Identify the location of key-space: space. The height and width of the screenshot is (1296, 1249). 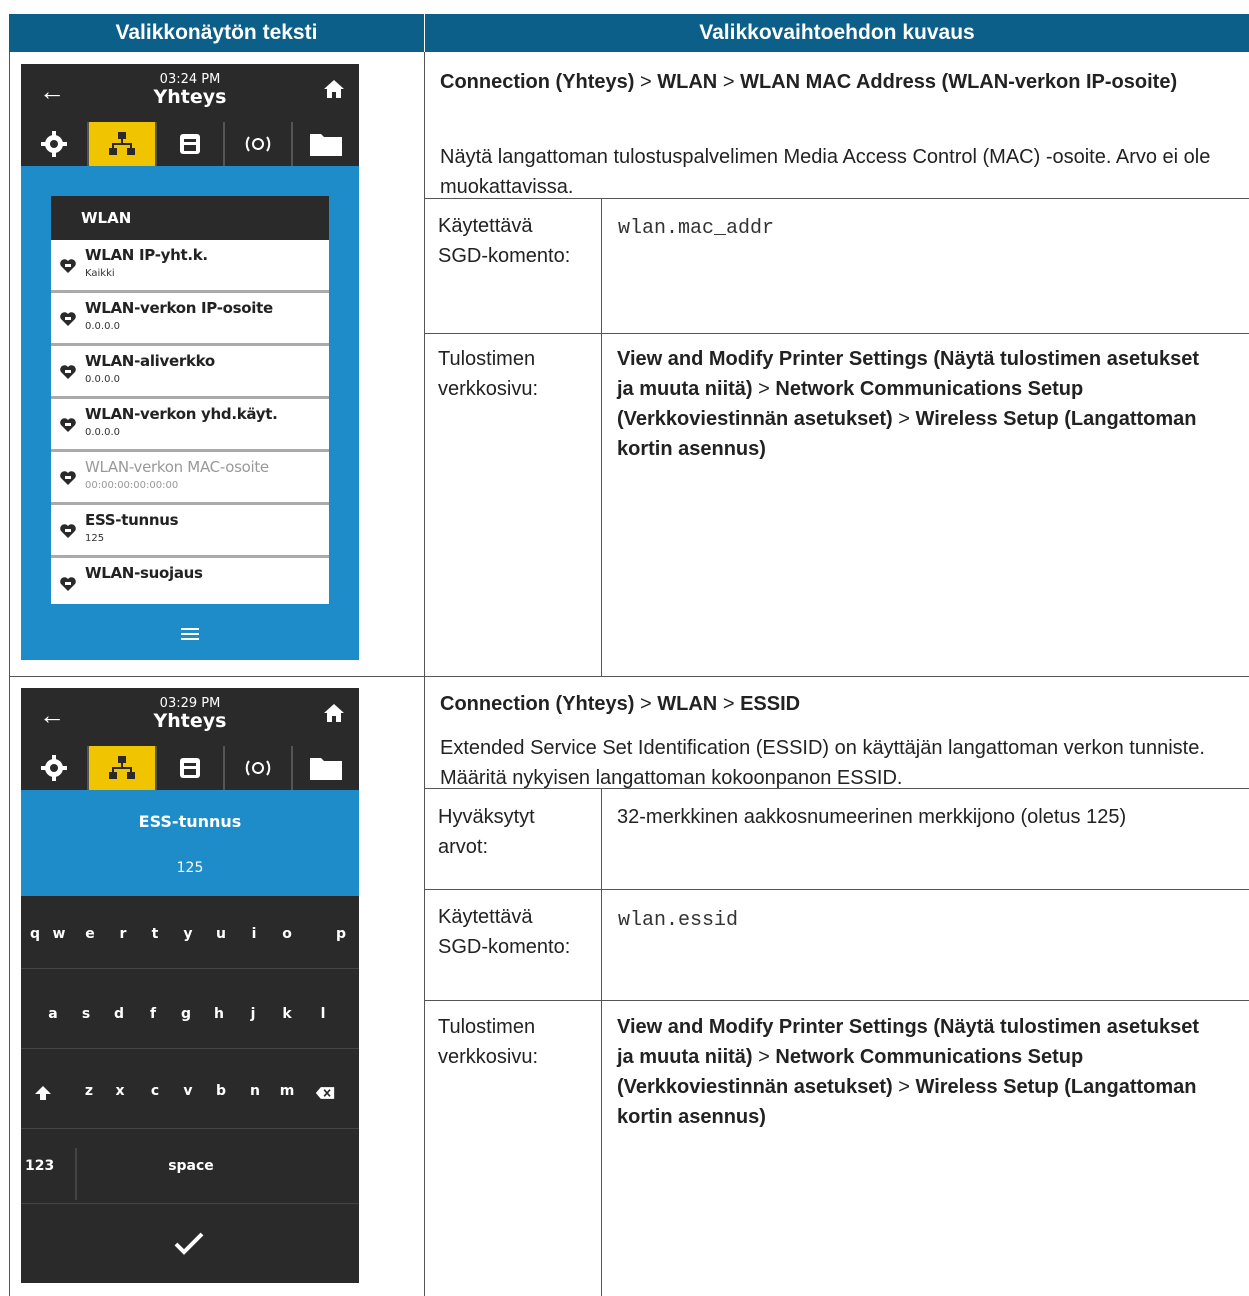
(191, 1166).